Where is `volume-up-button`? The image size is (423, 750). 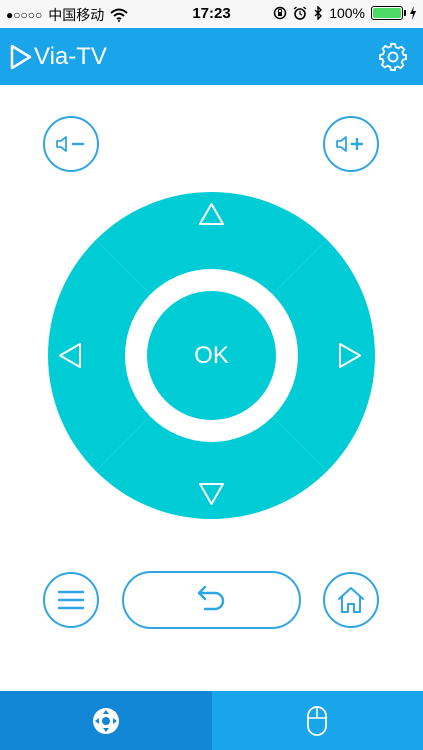 volume-up-button is located at coordinates (351, 144).